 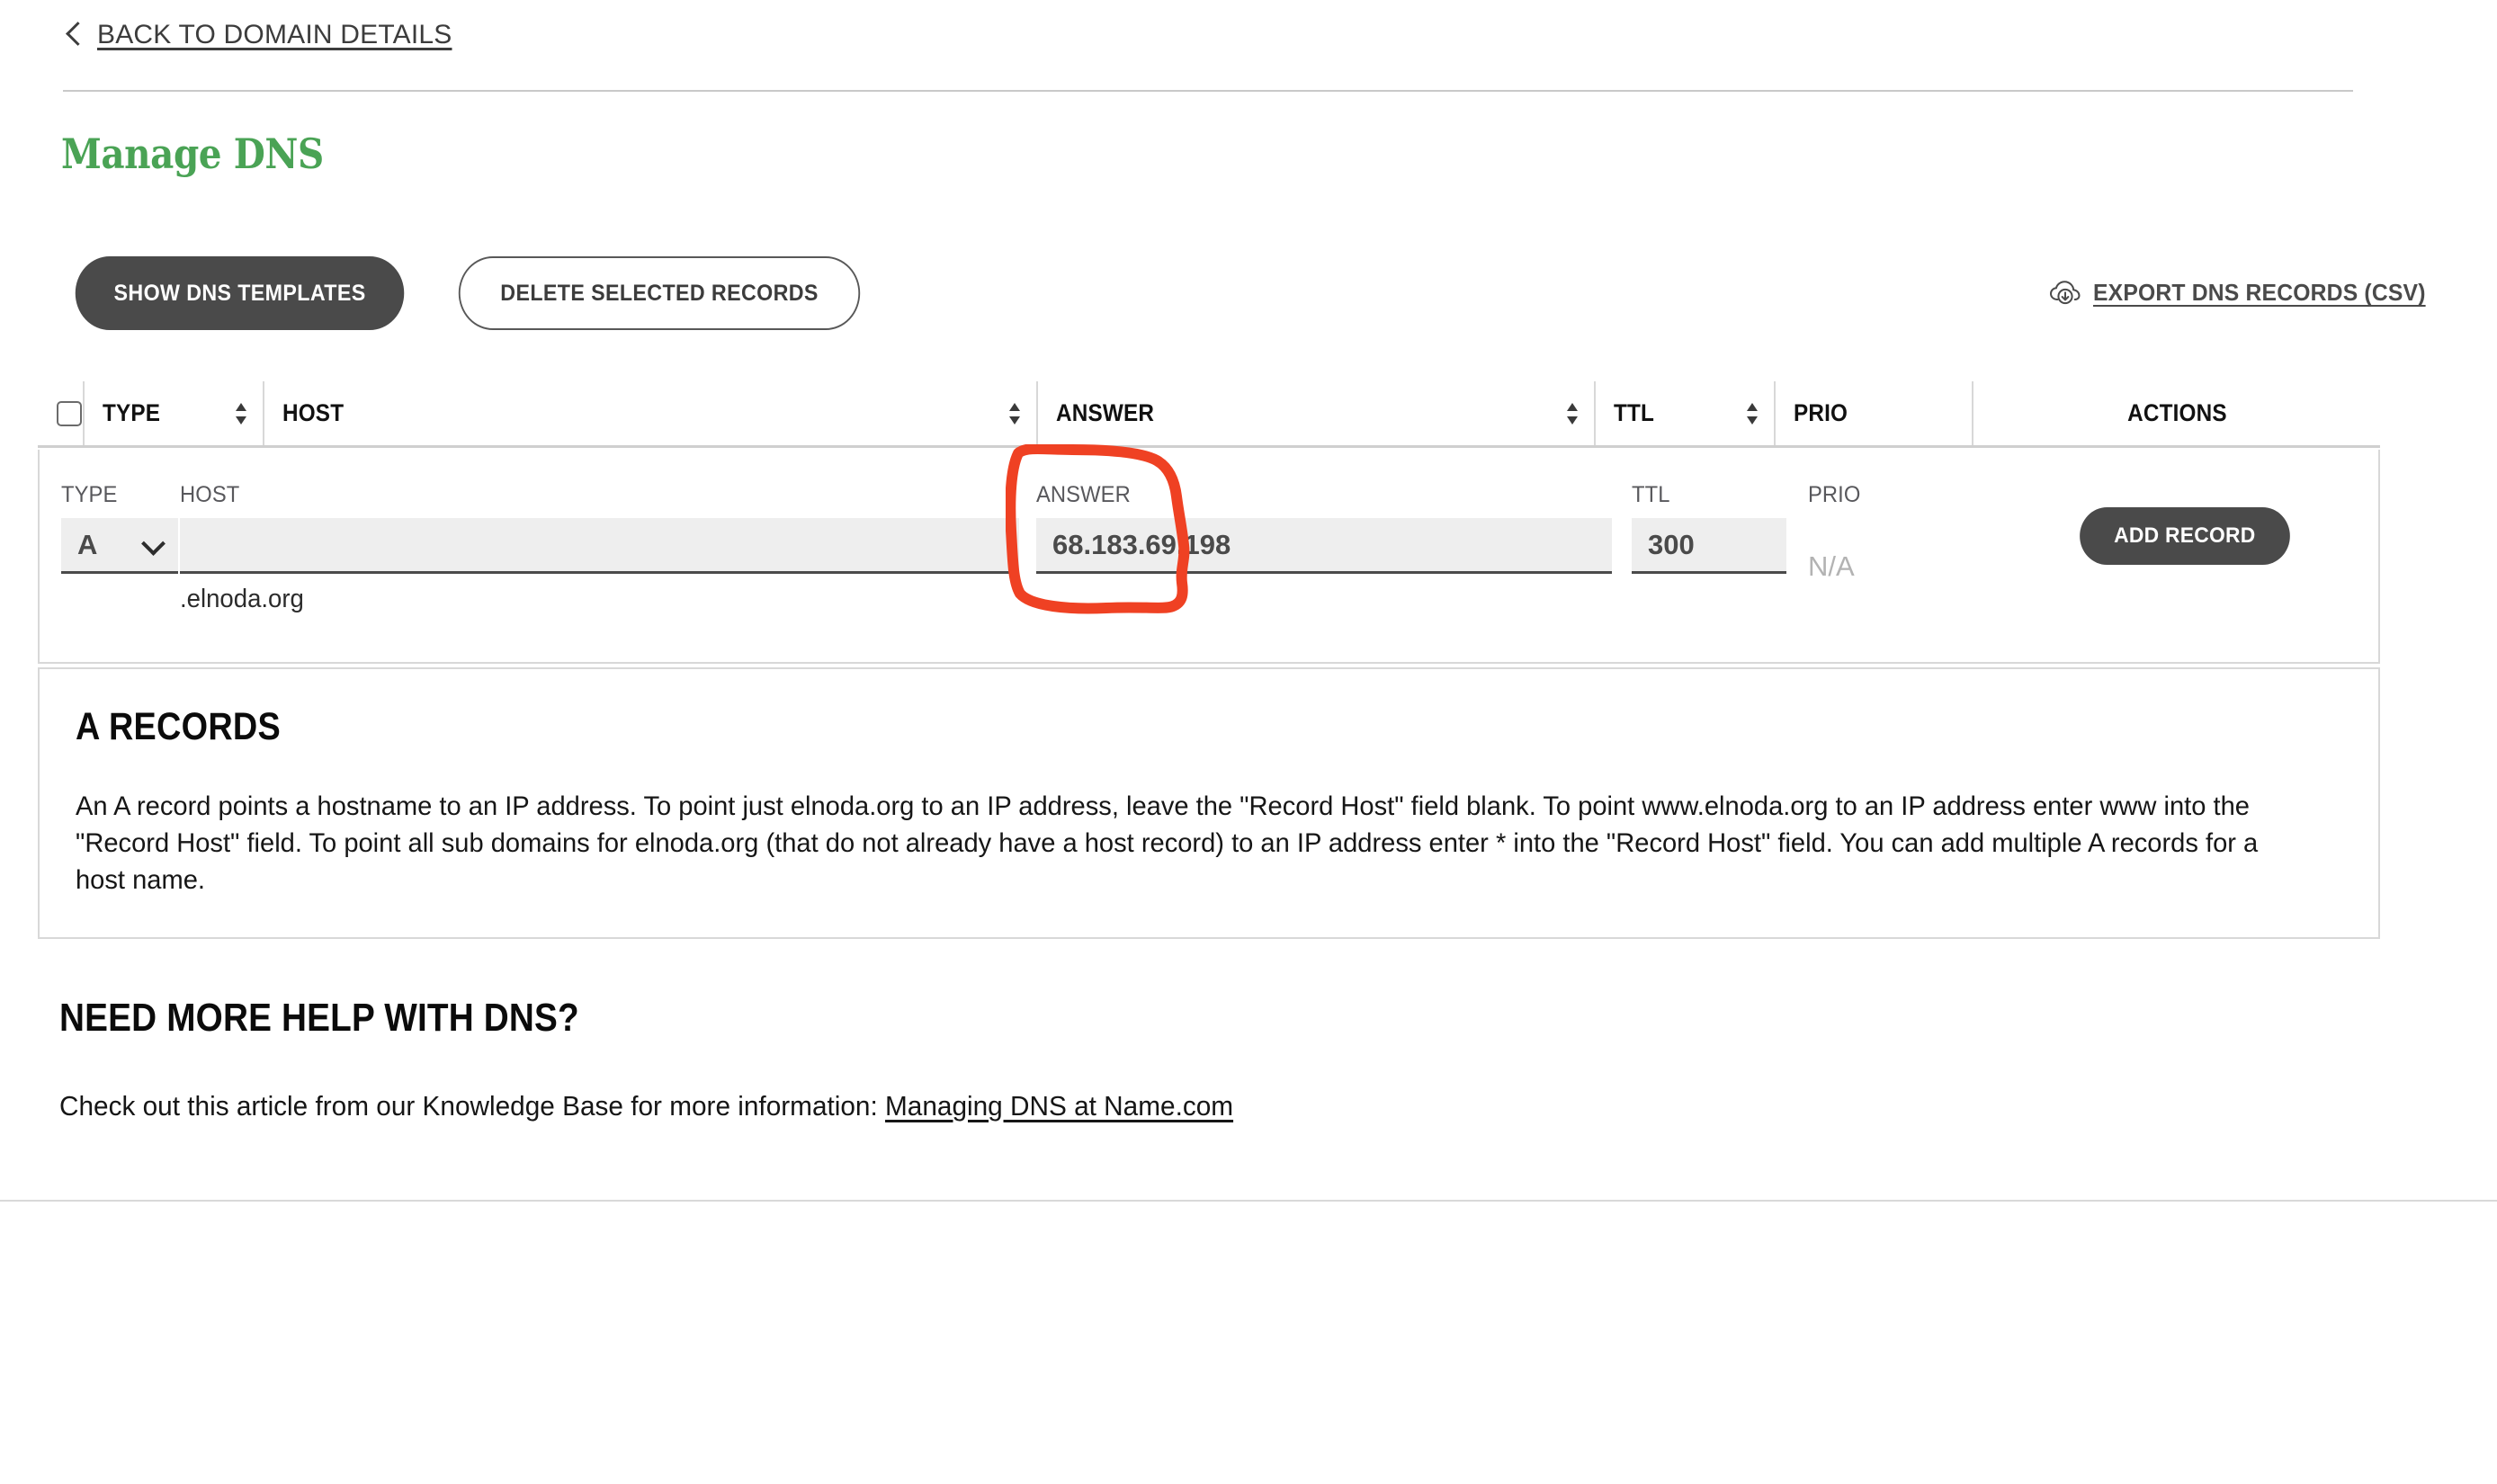 I want to click on chevron-left-icon, so click(x=73, y=35).